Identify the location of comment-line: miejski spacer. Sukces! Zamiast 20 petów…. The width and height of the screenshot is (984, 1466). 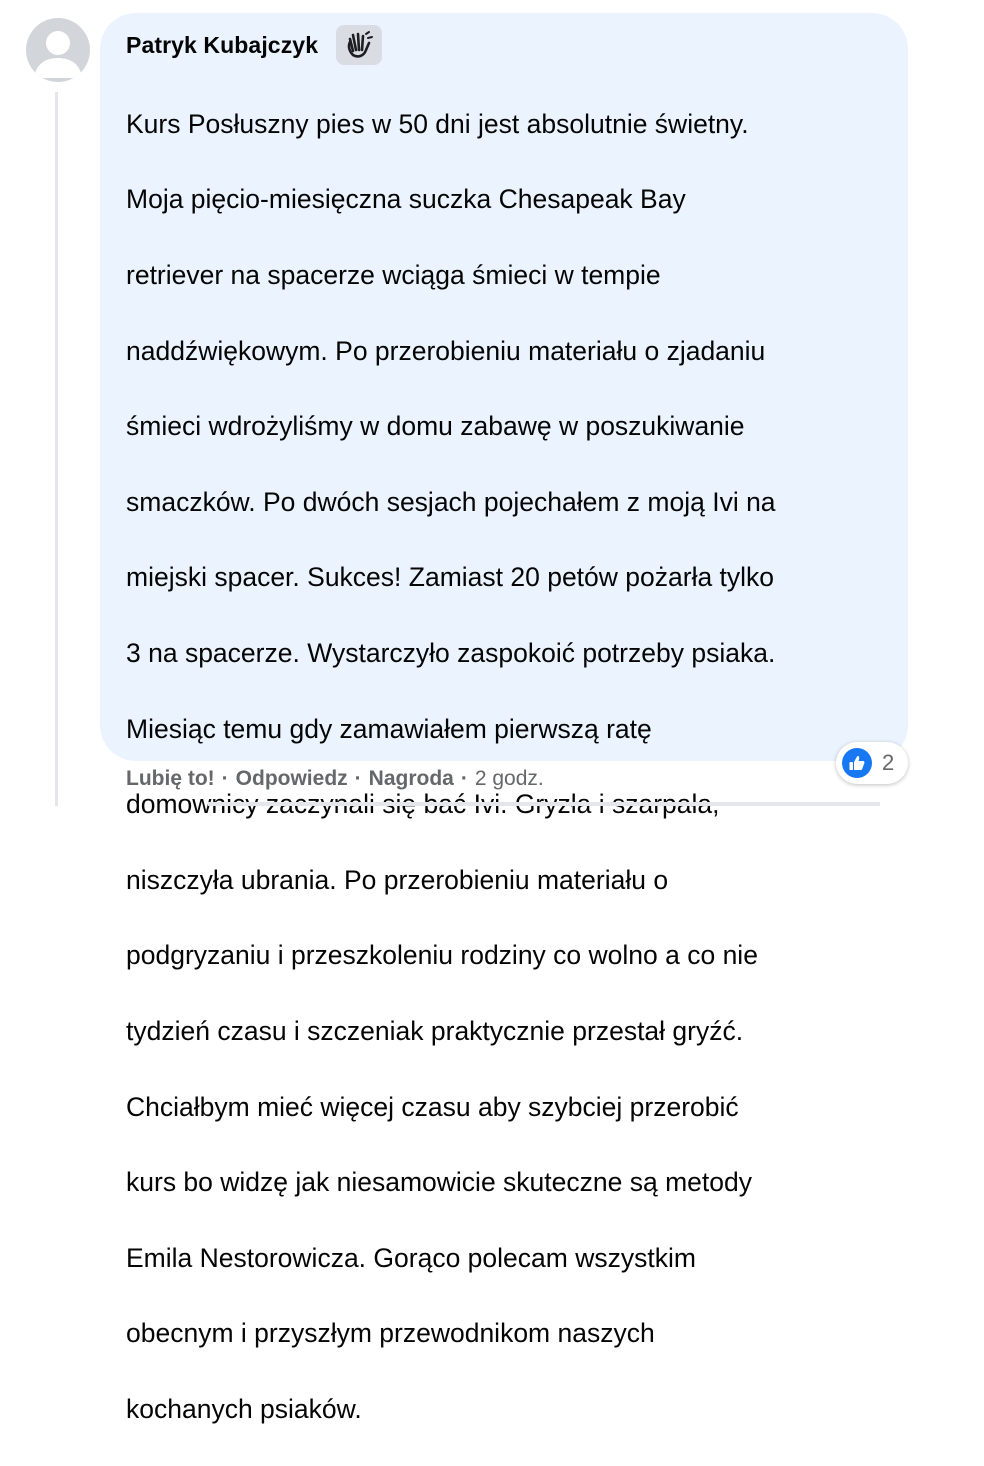
(450, 577).